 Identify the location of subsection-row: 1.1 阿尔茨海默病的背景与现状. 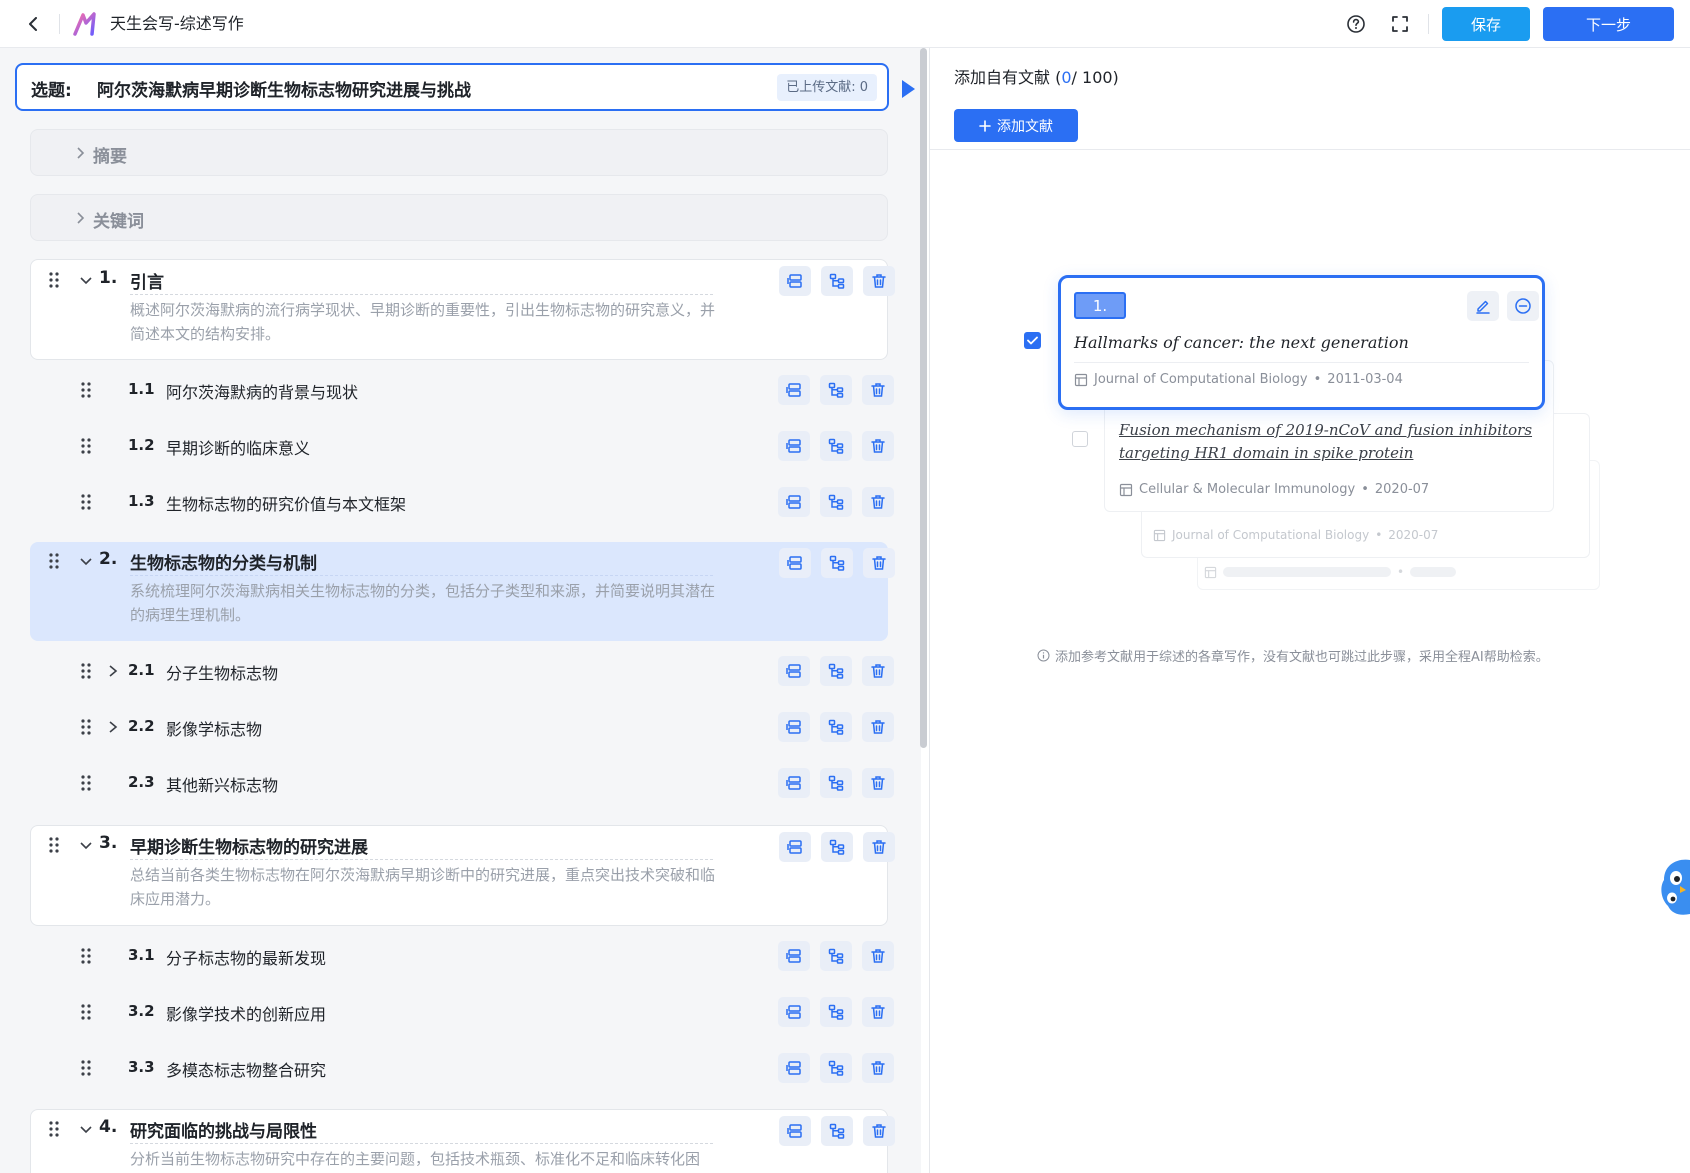
(462, 390).